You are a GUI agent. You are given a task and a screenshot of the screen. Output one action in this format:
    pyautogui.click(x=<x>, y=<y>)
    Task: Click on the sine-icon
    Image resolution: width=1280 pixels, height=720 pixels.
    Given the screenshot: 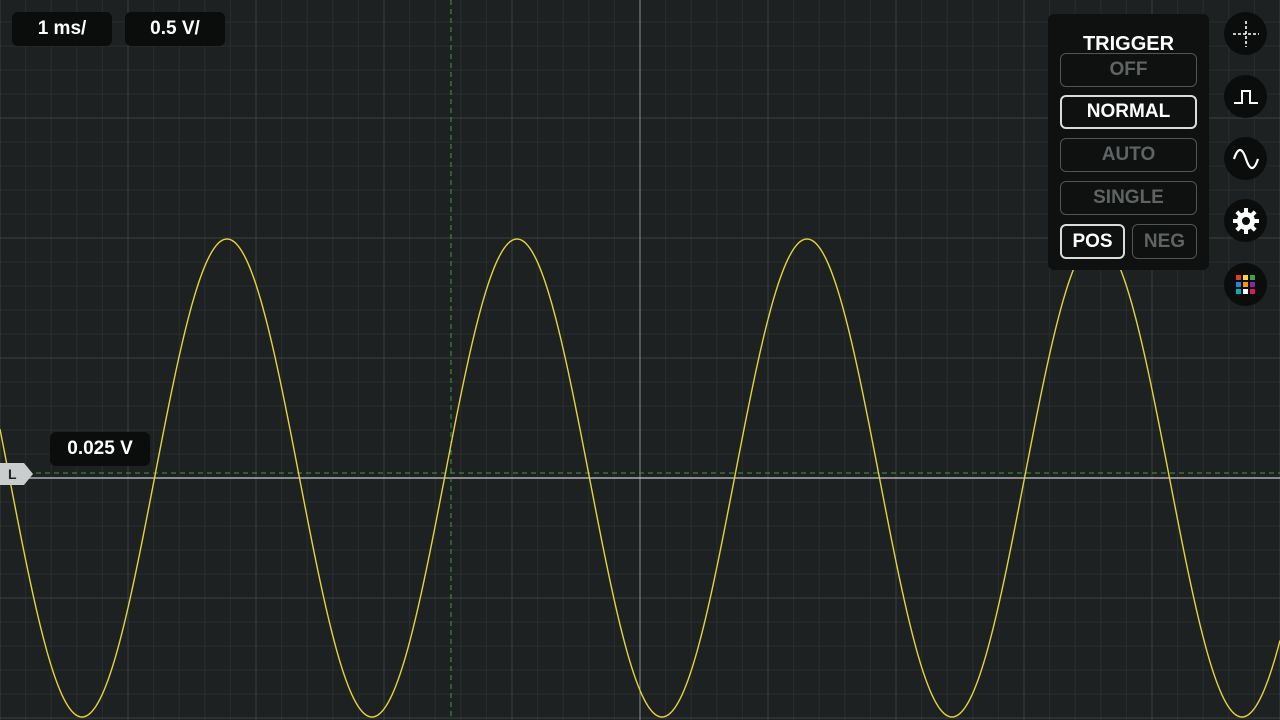 What is the action you would take?
    pyautogui.click(x=1245, y=158)
    